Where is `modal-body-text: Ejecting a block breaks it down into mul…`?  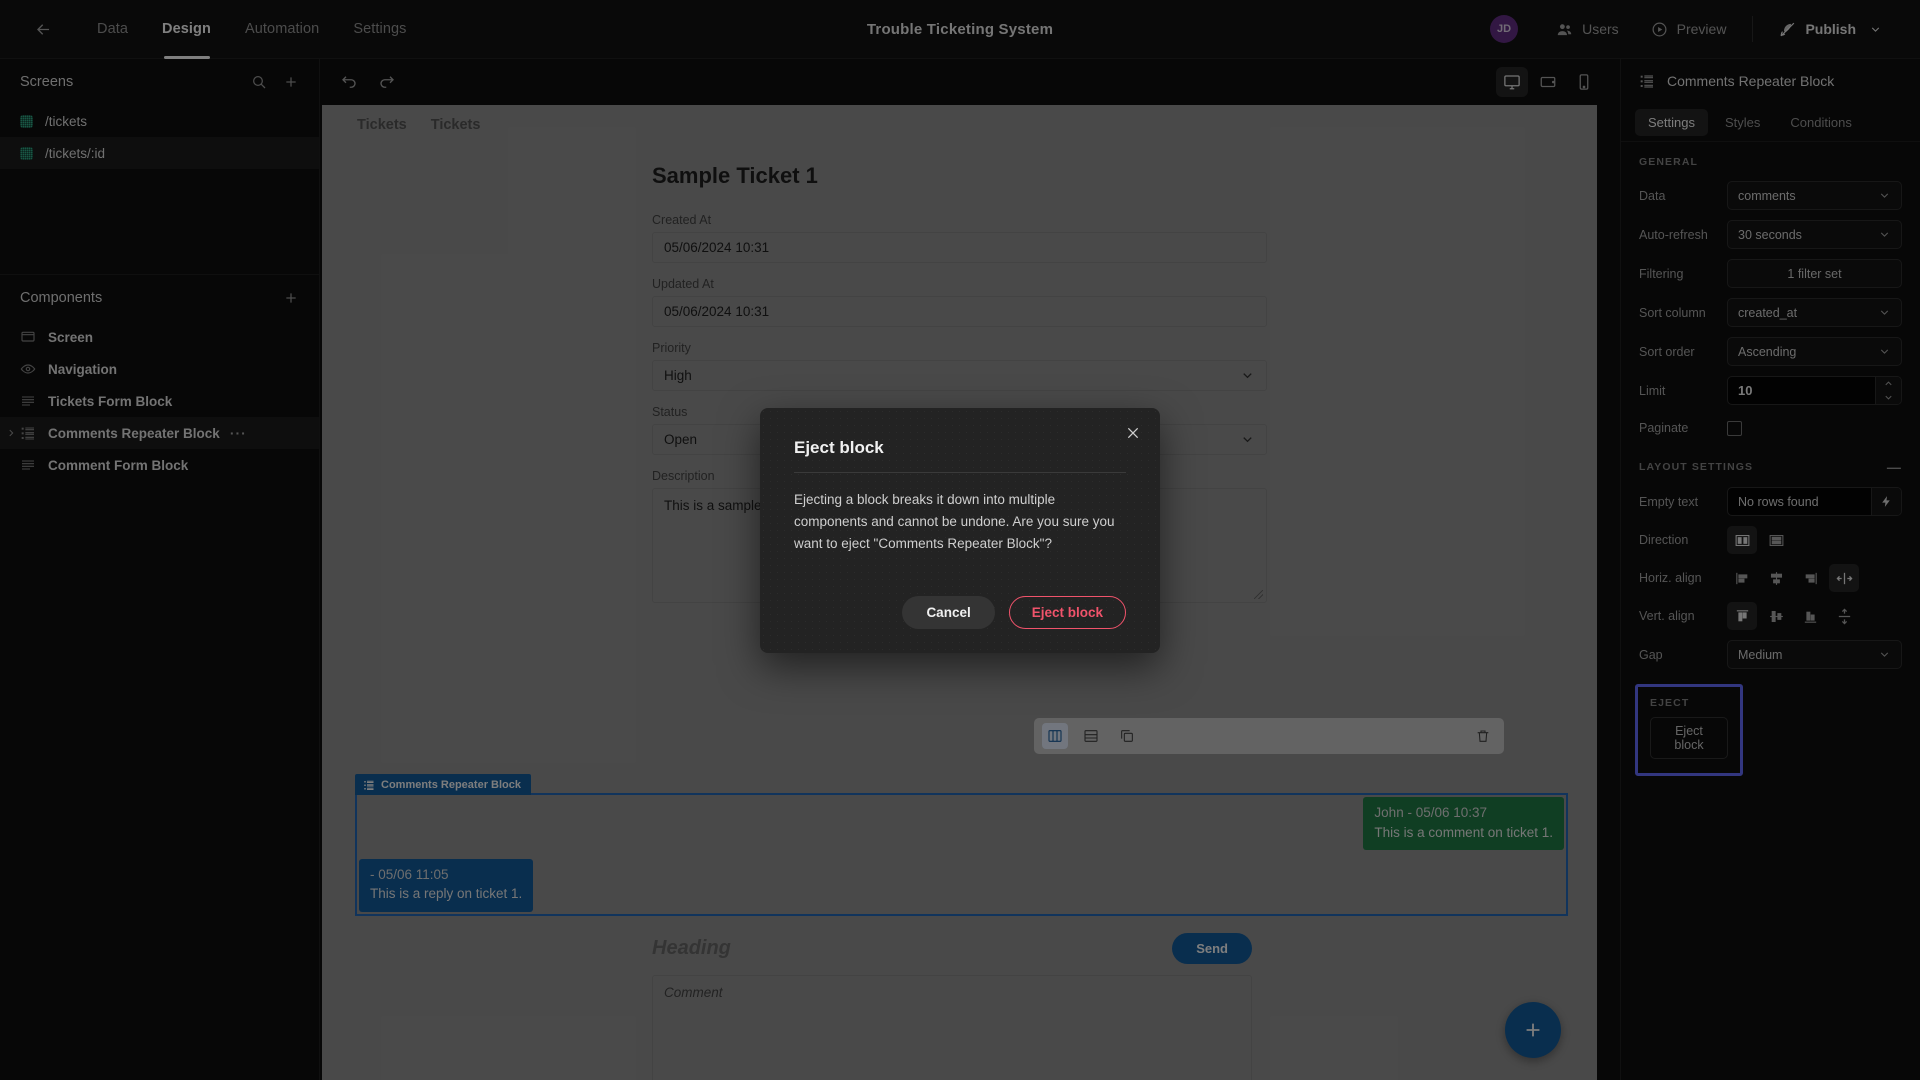 modal-body-text: Ejecting a block breaks it down into mul… is located at coordinates (954, 521).